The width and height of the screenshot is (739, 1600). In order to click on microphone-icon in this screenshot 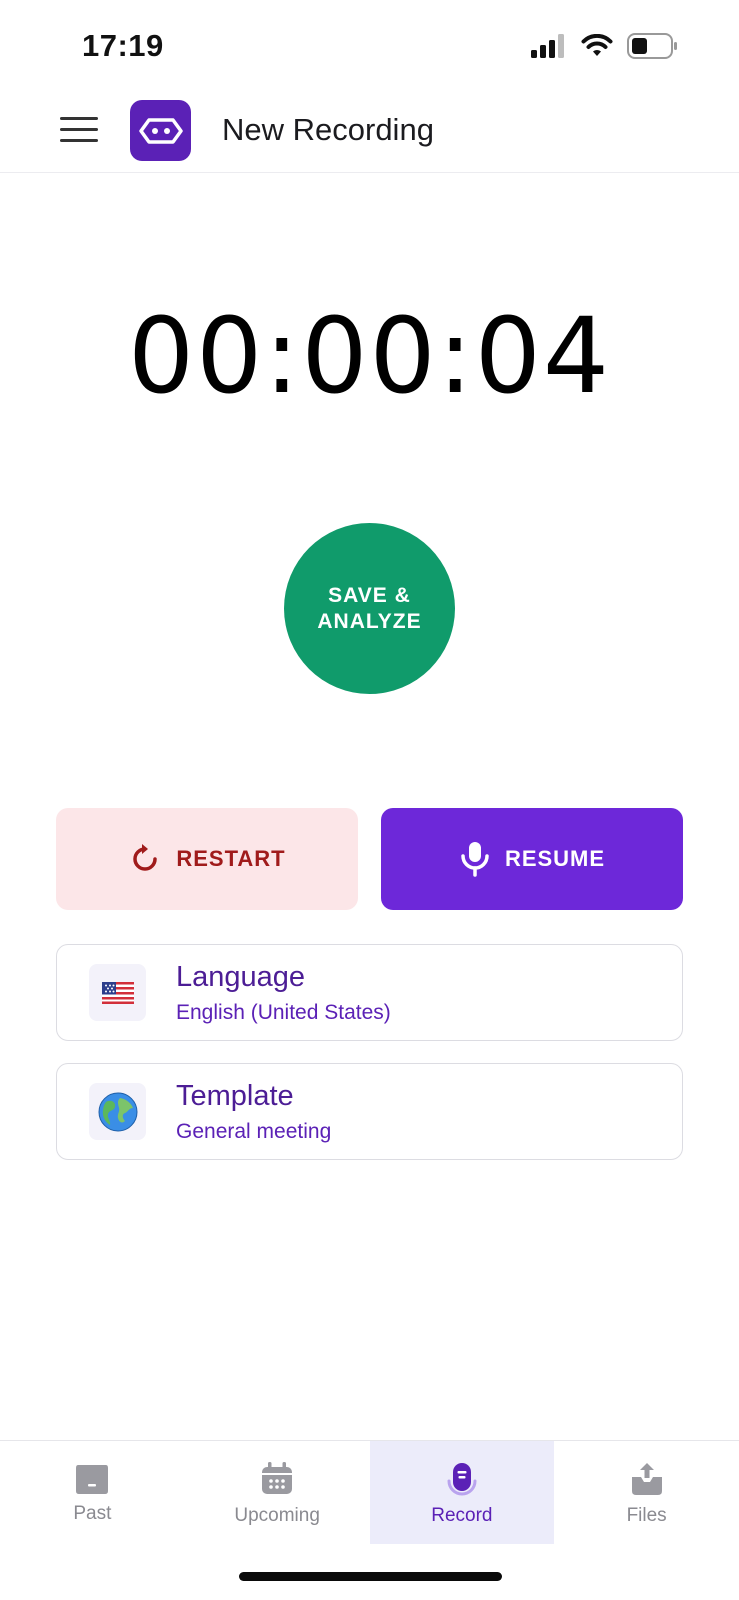, I will do `click(475, 859)`.